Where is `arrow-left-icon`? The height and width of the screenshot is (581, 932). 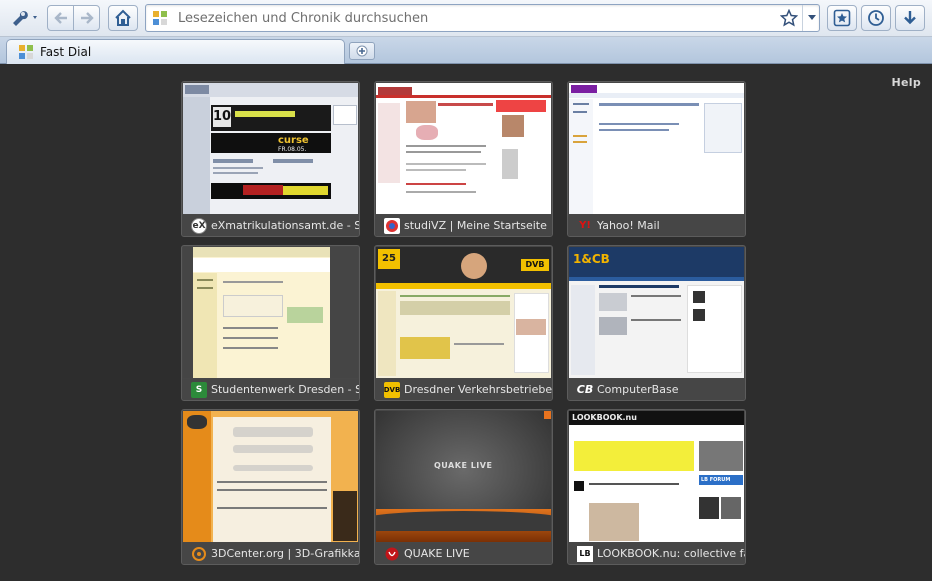 arrow-left-icon is located at coordinates (60, 18).